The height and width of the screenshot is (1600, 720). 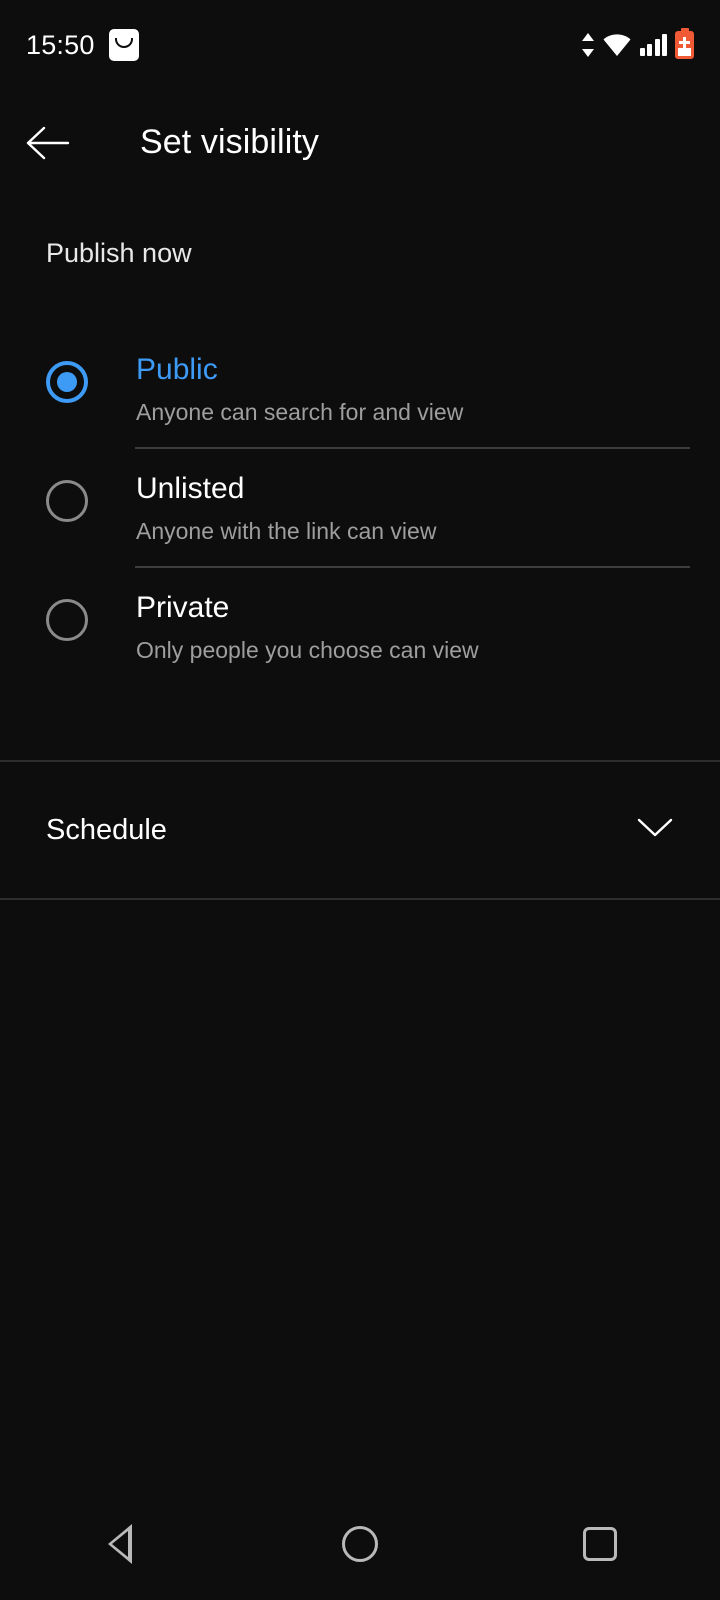 I want to click on android-nav-bar, so click(x=360, y=1544).